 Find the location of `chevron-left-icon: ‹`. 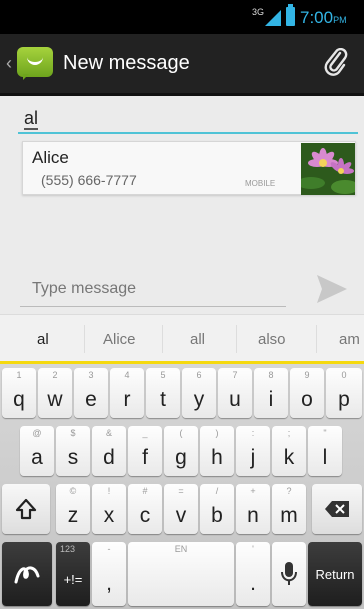

chevron-left-icon: ‹ is located at coordinates (9, 63).